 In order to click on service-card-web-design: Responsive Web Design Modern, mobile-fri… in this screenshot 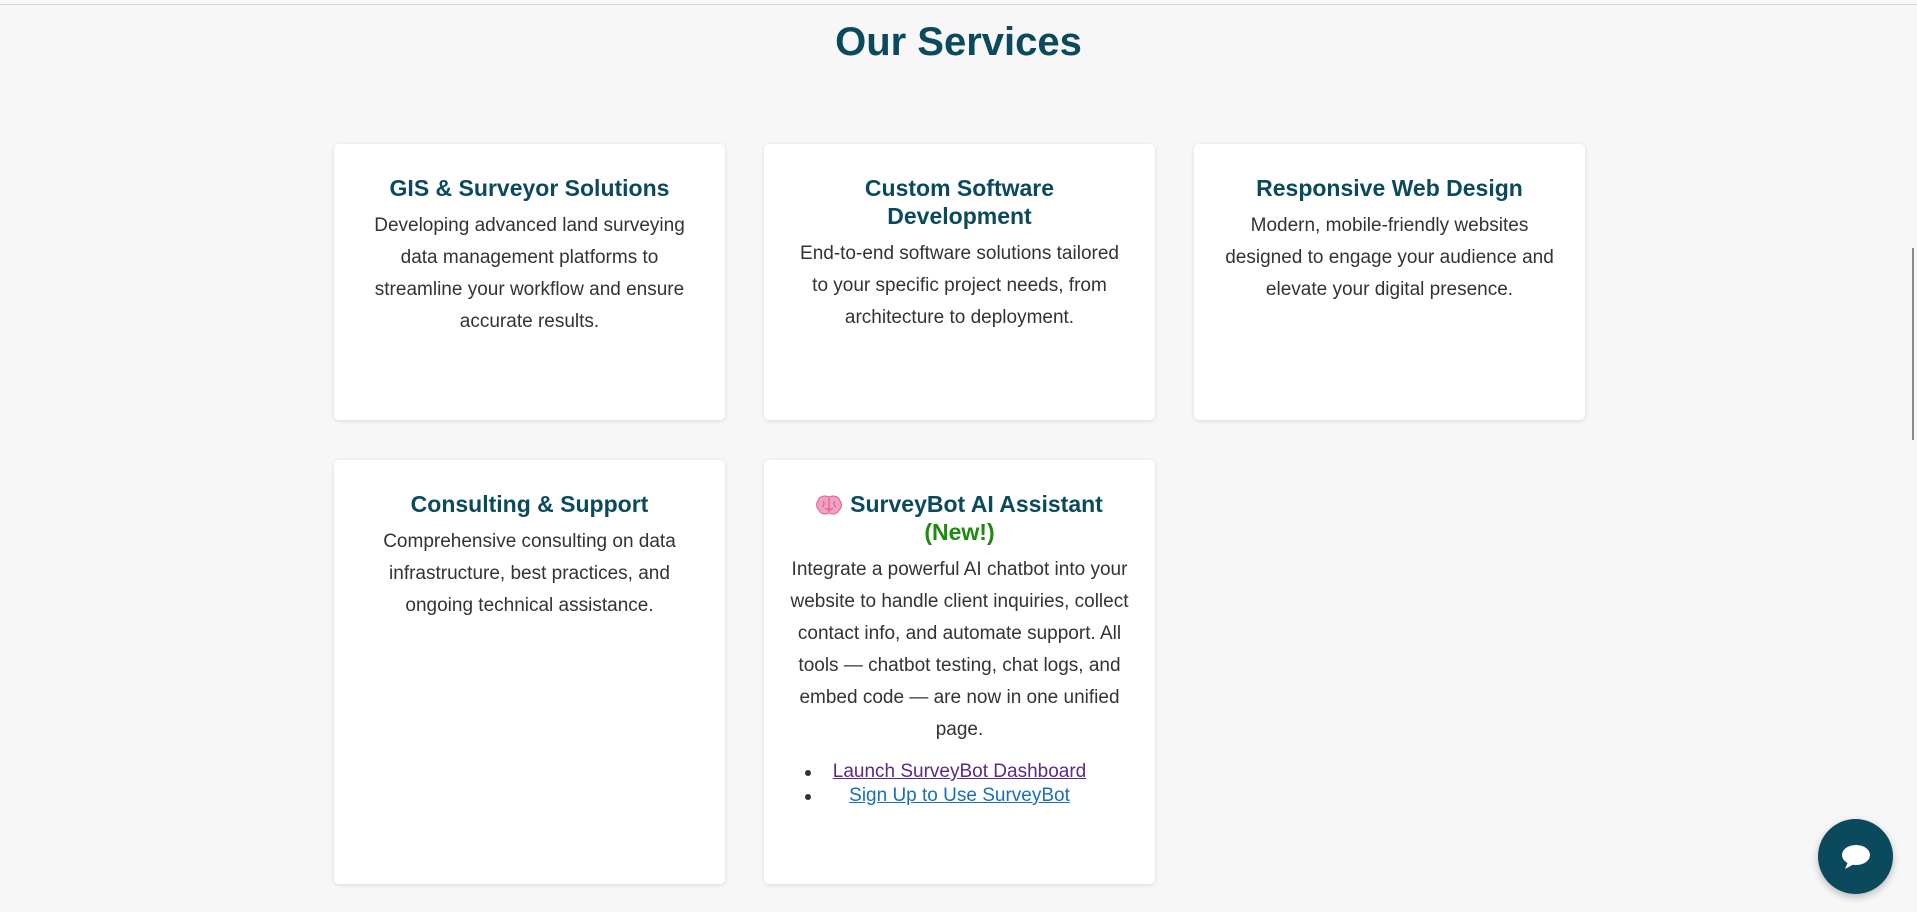, I will do `click(1389, 282)`.